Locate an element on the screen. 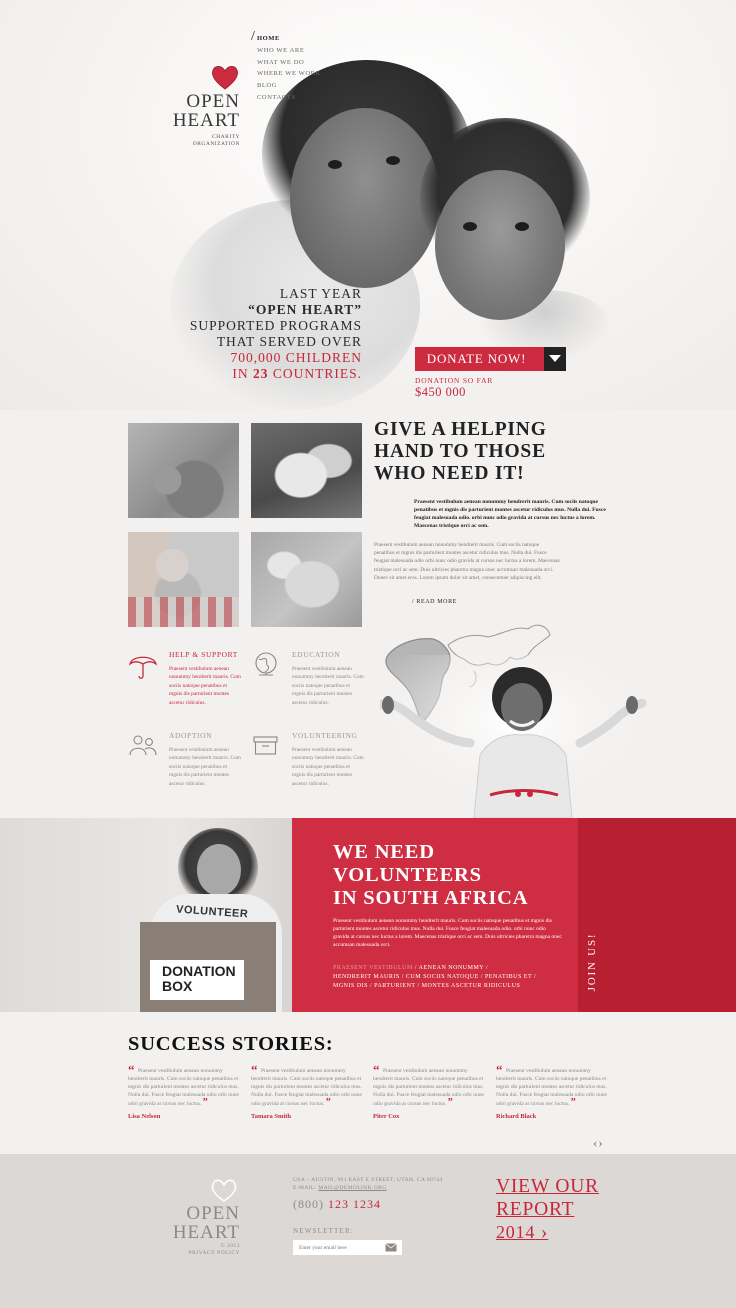  nav-item-contacts: CONTACTS is located at coordinates (289, 98).